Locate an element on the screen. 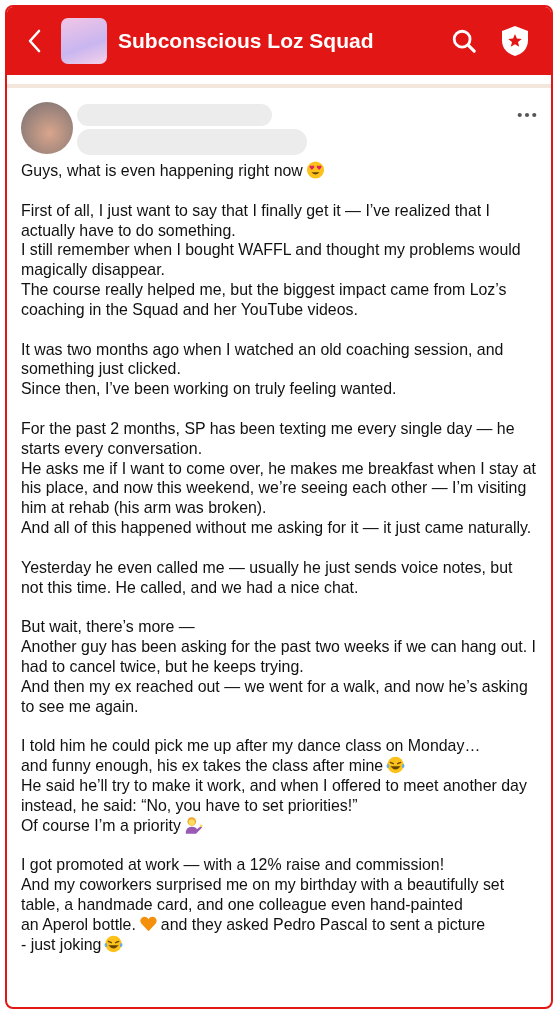 This screenshot has width=558, height=1014. post-text: an Aperol bottle. is located at coordinates (78, 924).